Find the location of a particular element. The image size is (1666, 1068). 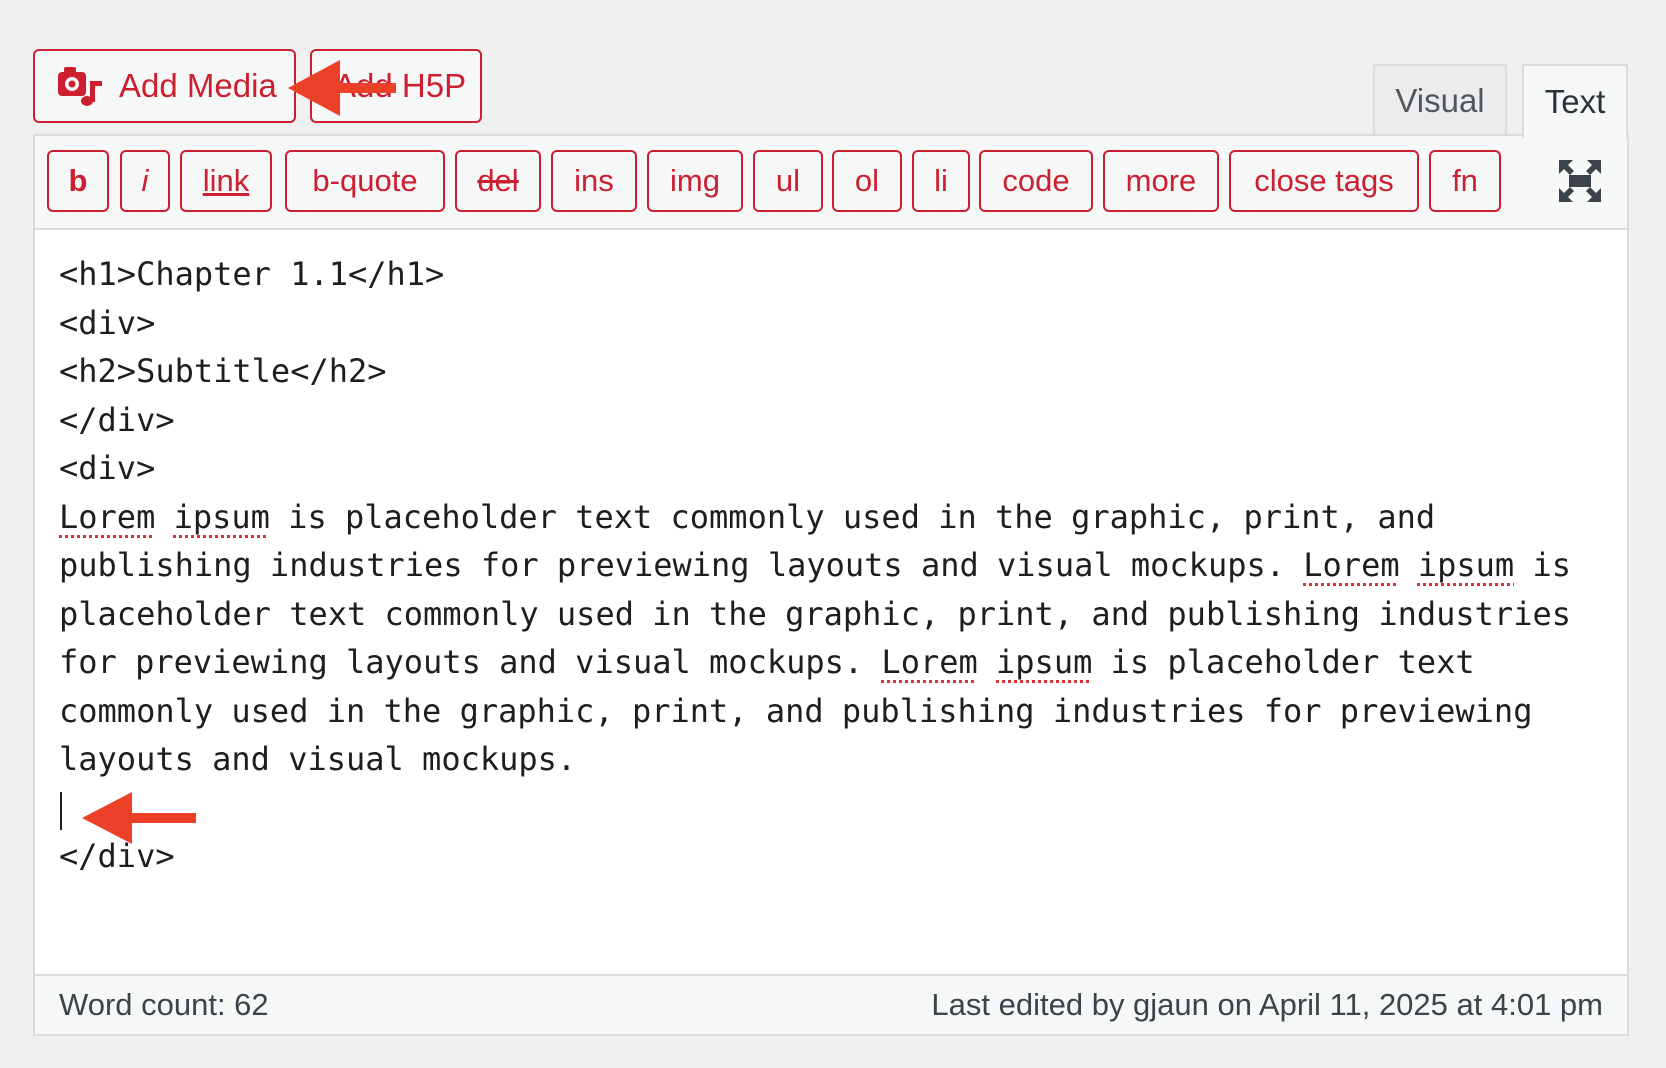

quicktag-i-button: i is located at coordinates (145, 181).